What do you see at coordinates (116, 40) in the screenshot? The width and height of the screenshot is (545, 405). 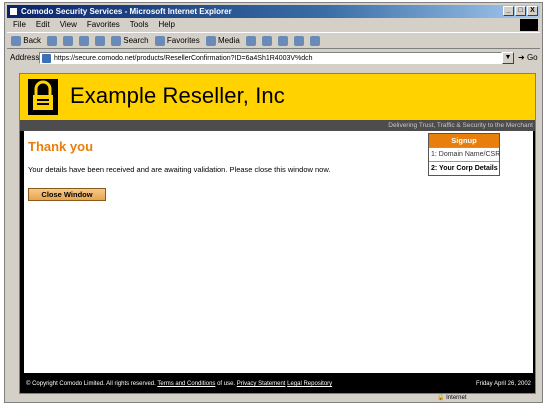 I see `search-icon` at bounding box center [116, 40].